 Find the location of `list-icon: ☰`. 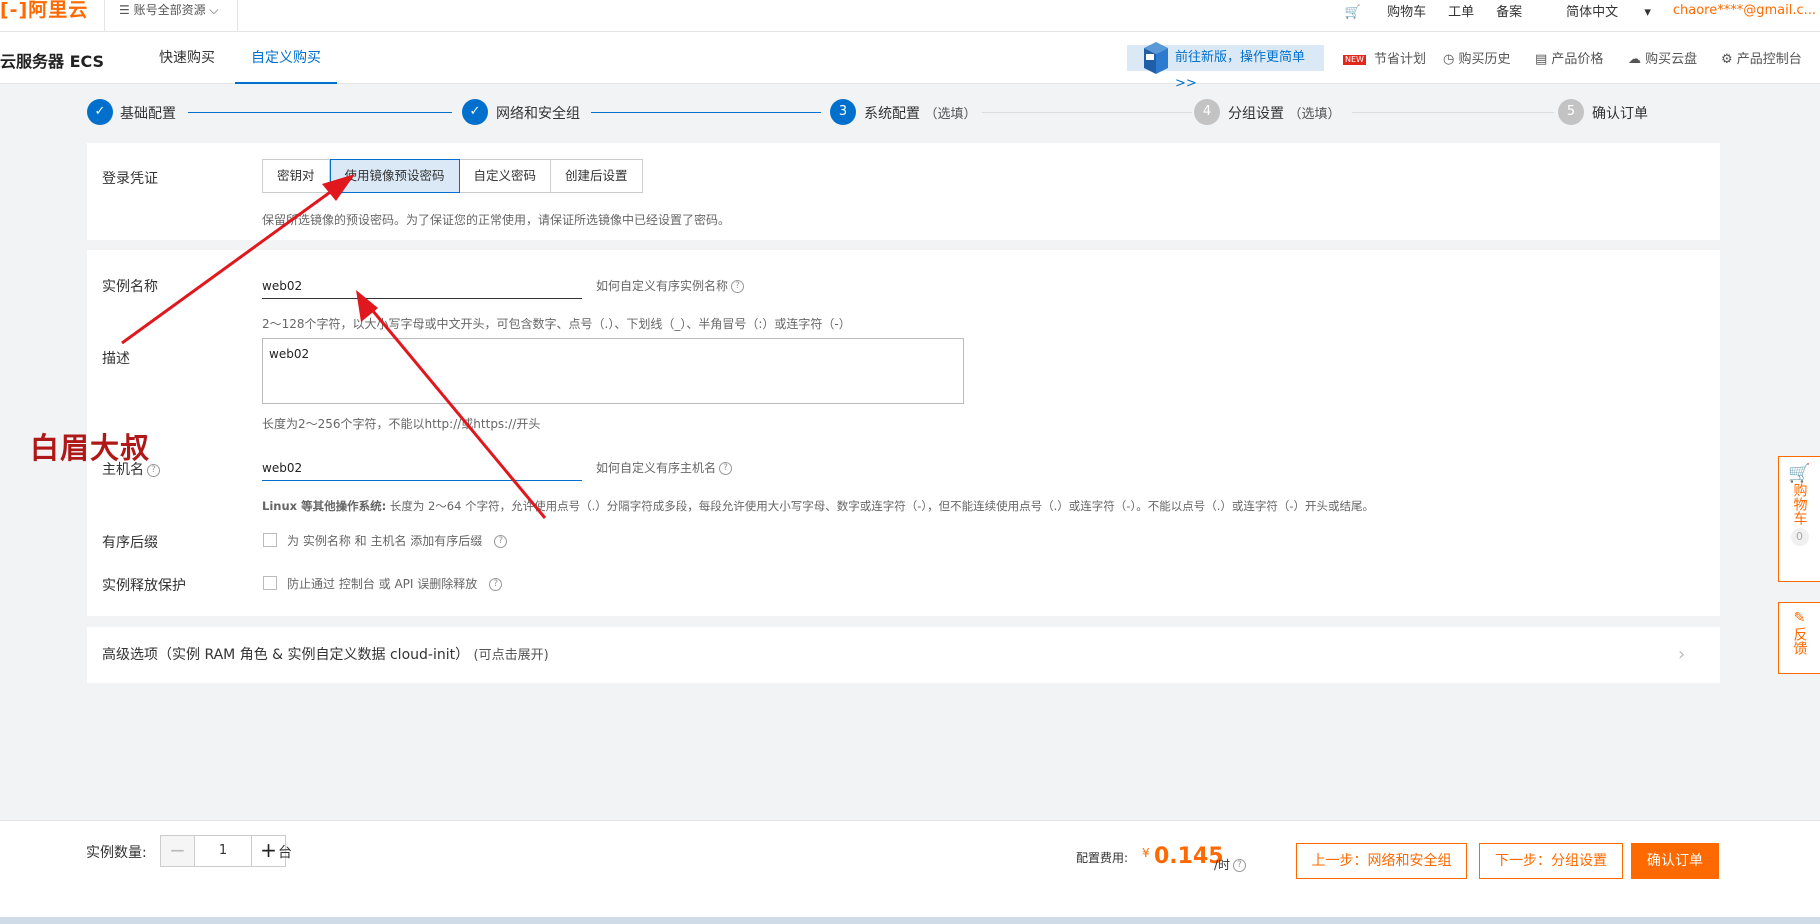

list-icon: ☰ is located at coordinates (126, 10).